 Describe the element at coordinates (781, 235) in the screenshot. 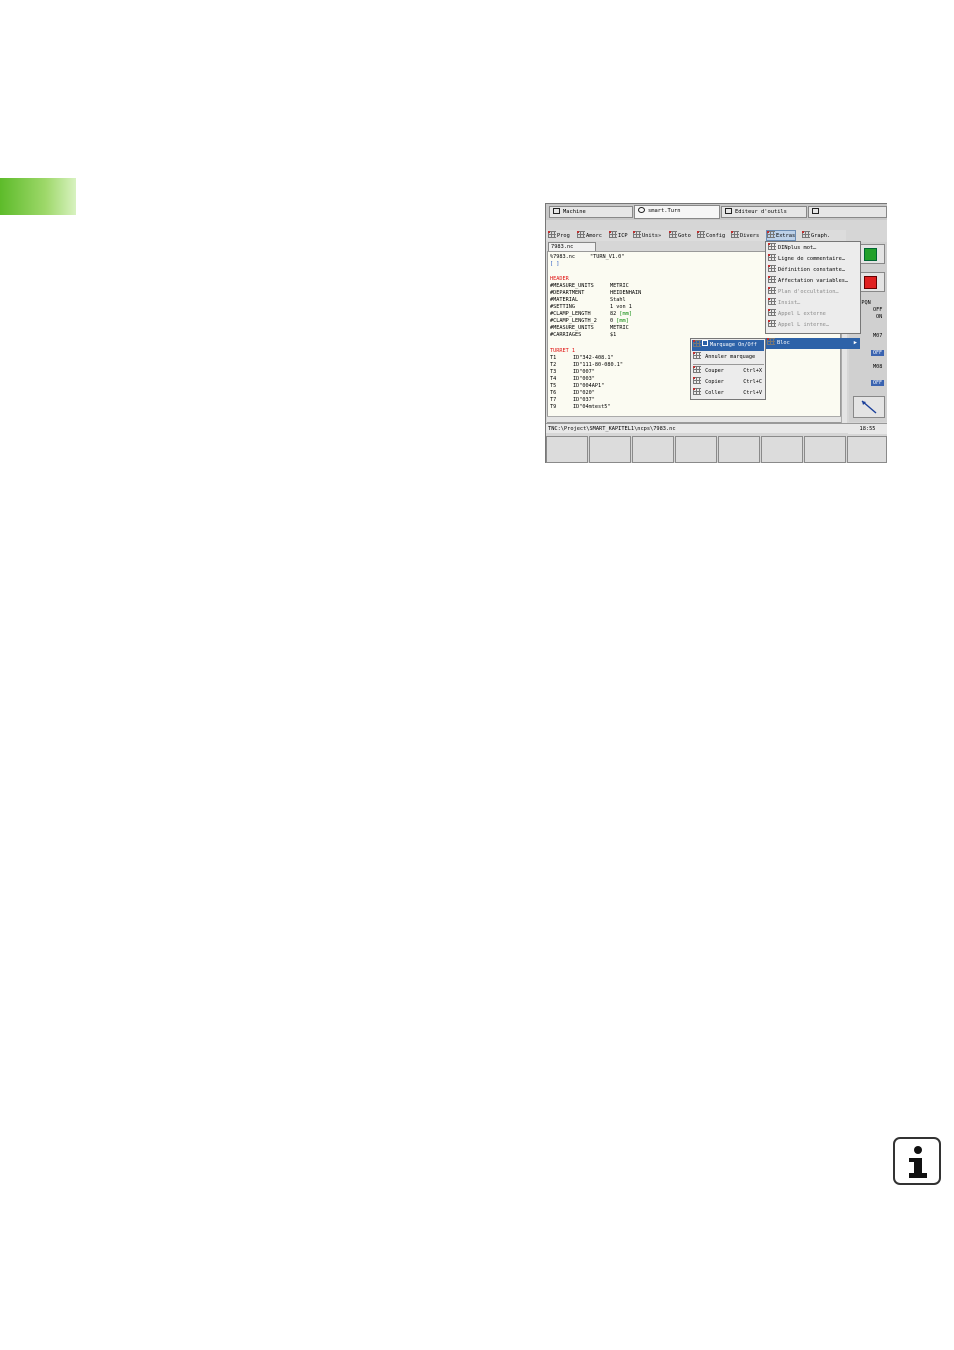

I see `menu-extras: Extras` at that location.